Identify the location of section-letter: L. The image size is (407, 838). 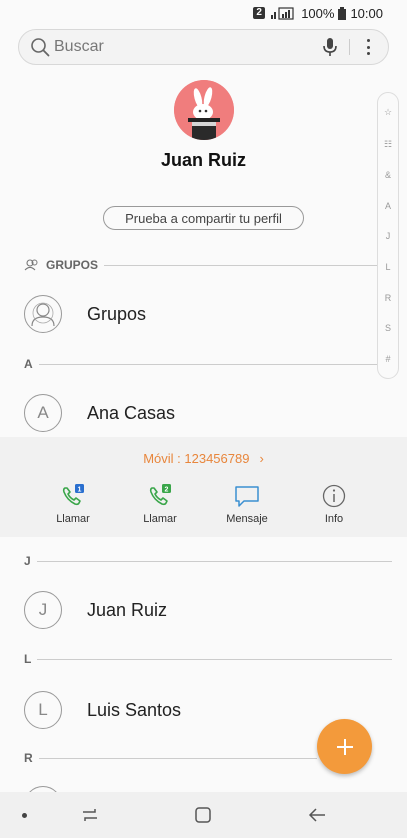
(28, 659).